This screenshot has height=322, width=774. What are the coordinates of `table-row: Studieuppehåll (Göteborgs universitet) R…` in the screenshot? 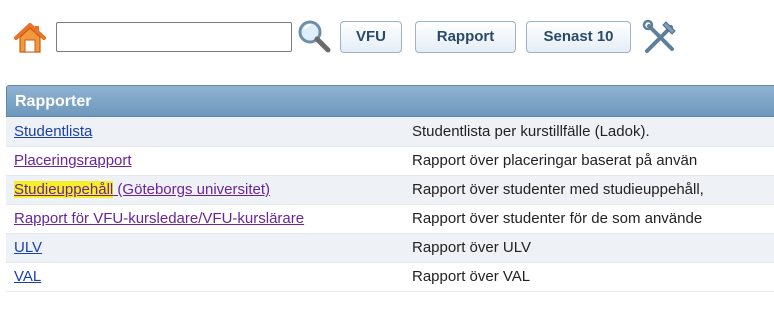 It's located at (390, 190).